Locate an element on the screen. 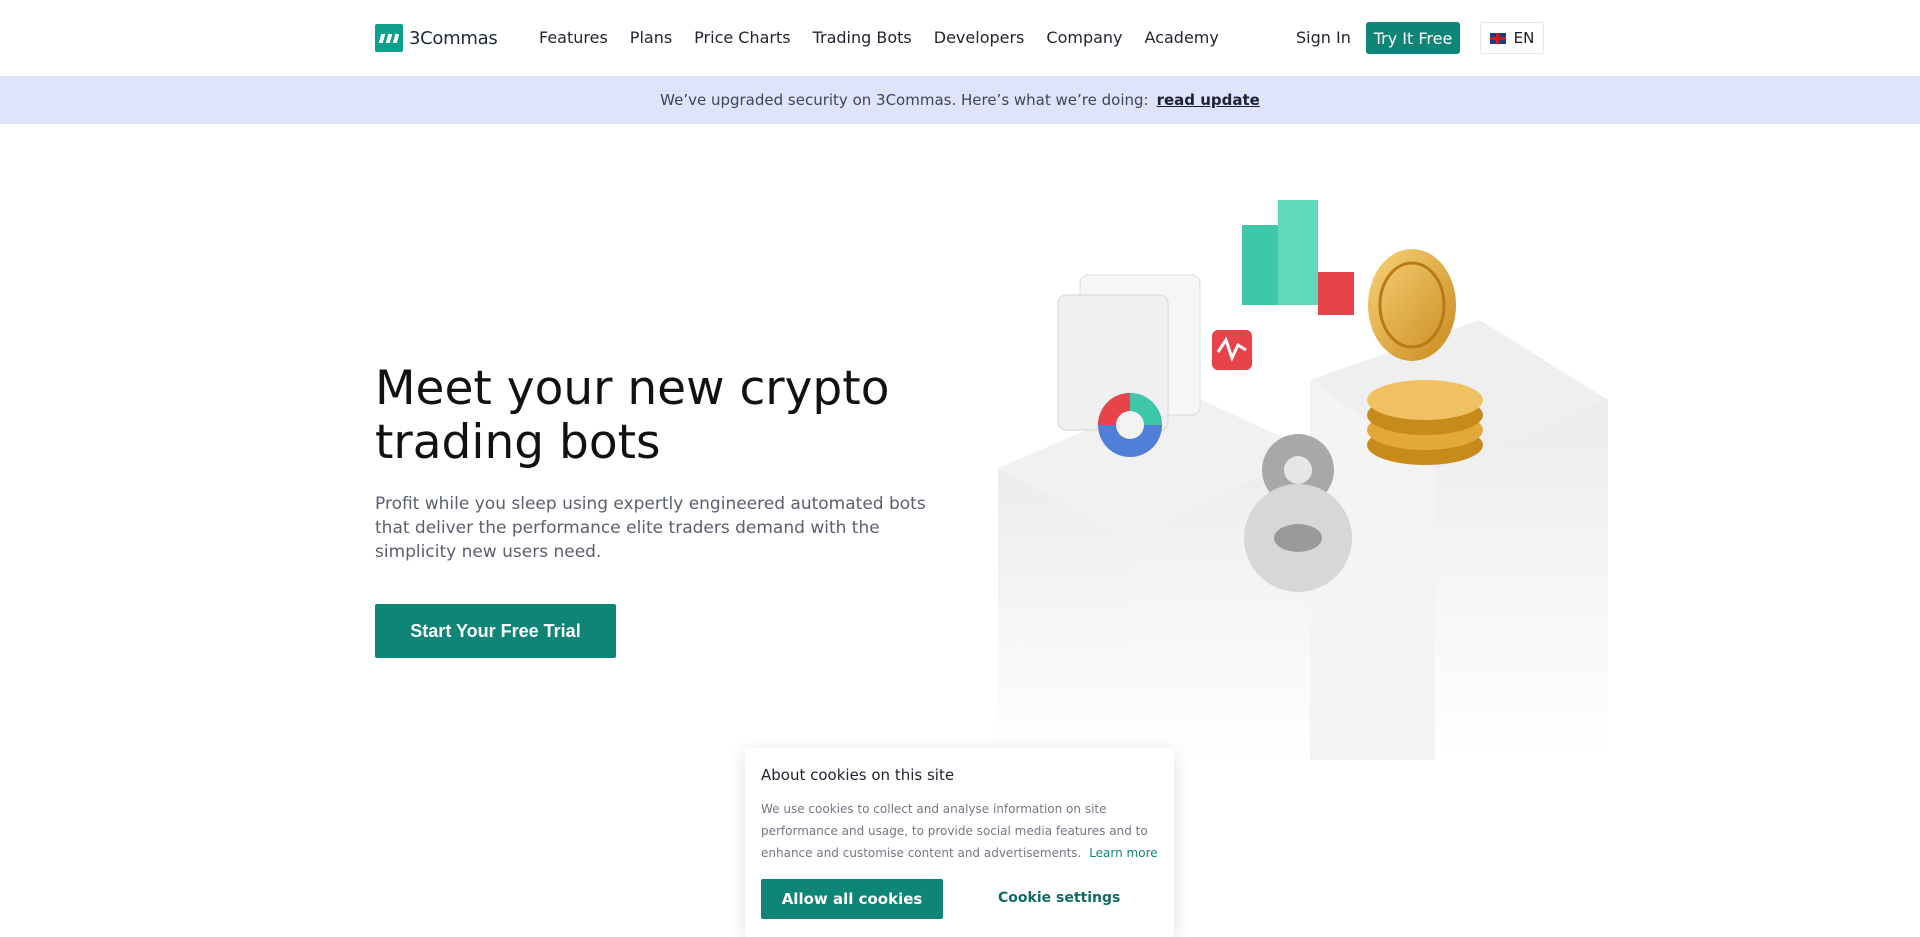  sign-in-link: Sign In is located at coordinates (1323, 37).